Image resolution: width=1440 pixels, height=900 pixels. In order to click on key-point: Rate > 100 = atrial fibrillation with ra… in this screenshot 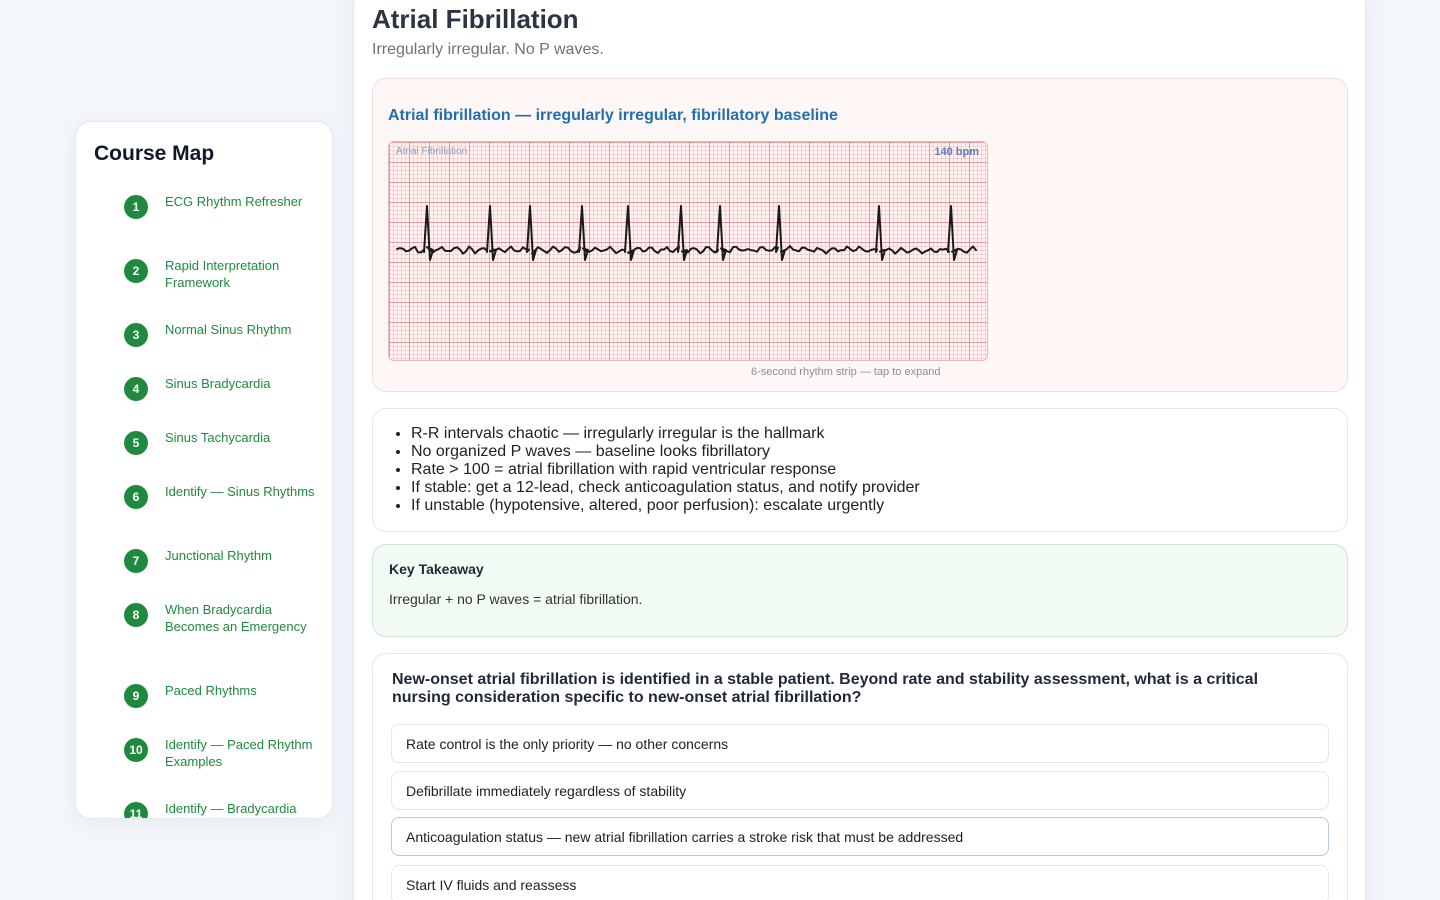, I will do `click(665, 470)`.